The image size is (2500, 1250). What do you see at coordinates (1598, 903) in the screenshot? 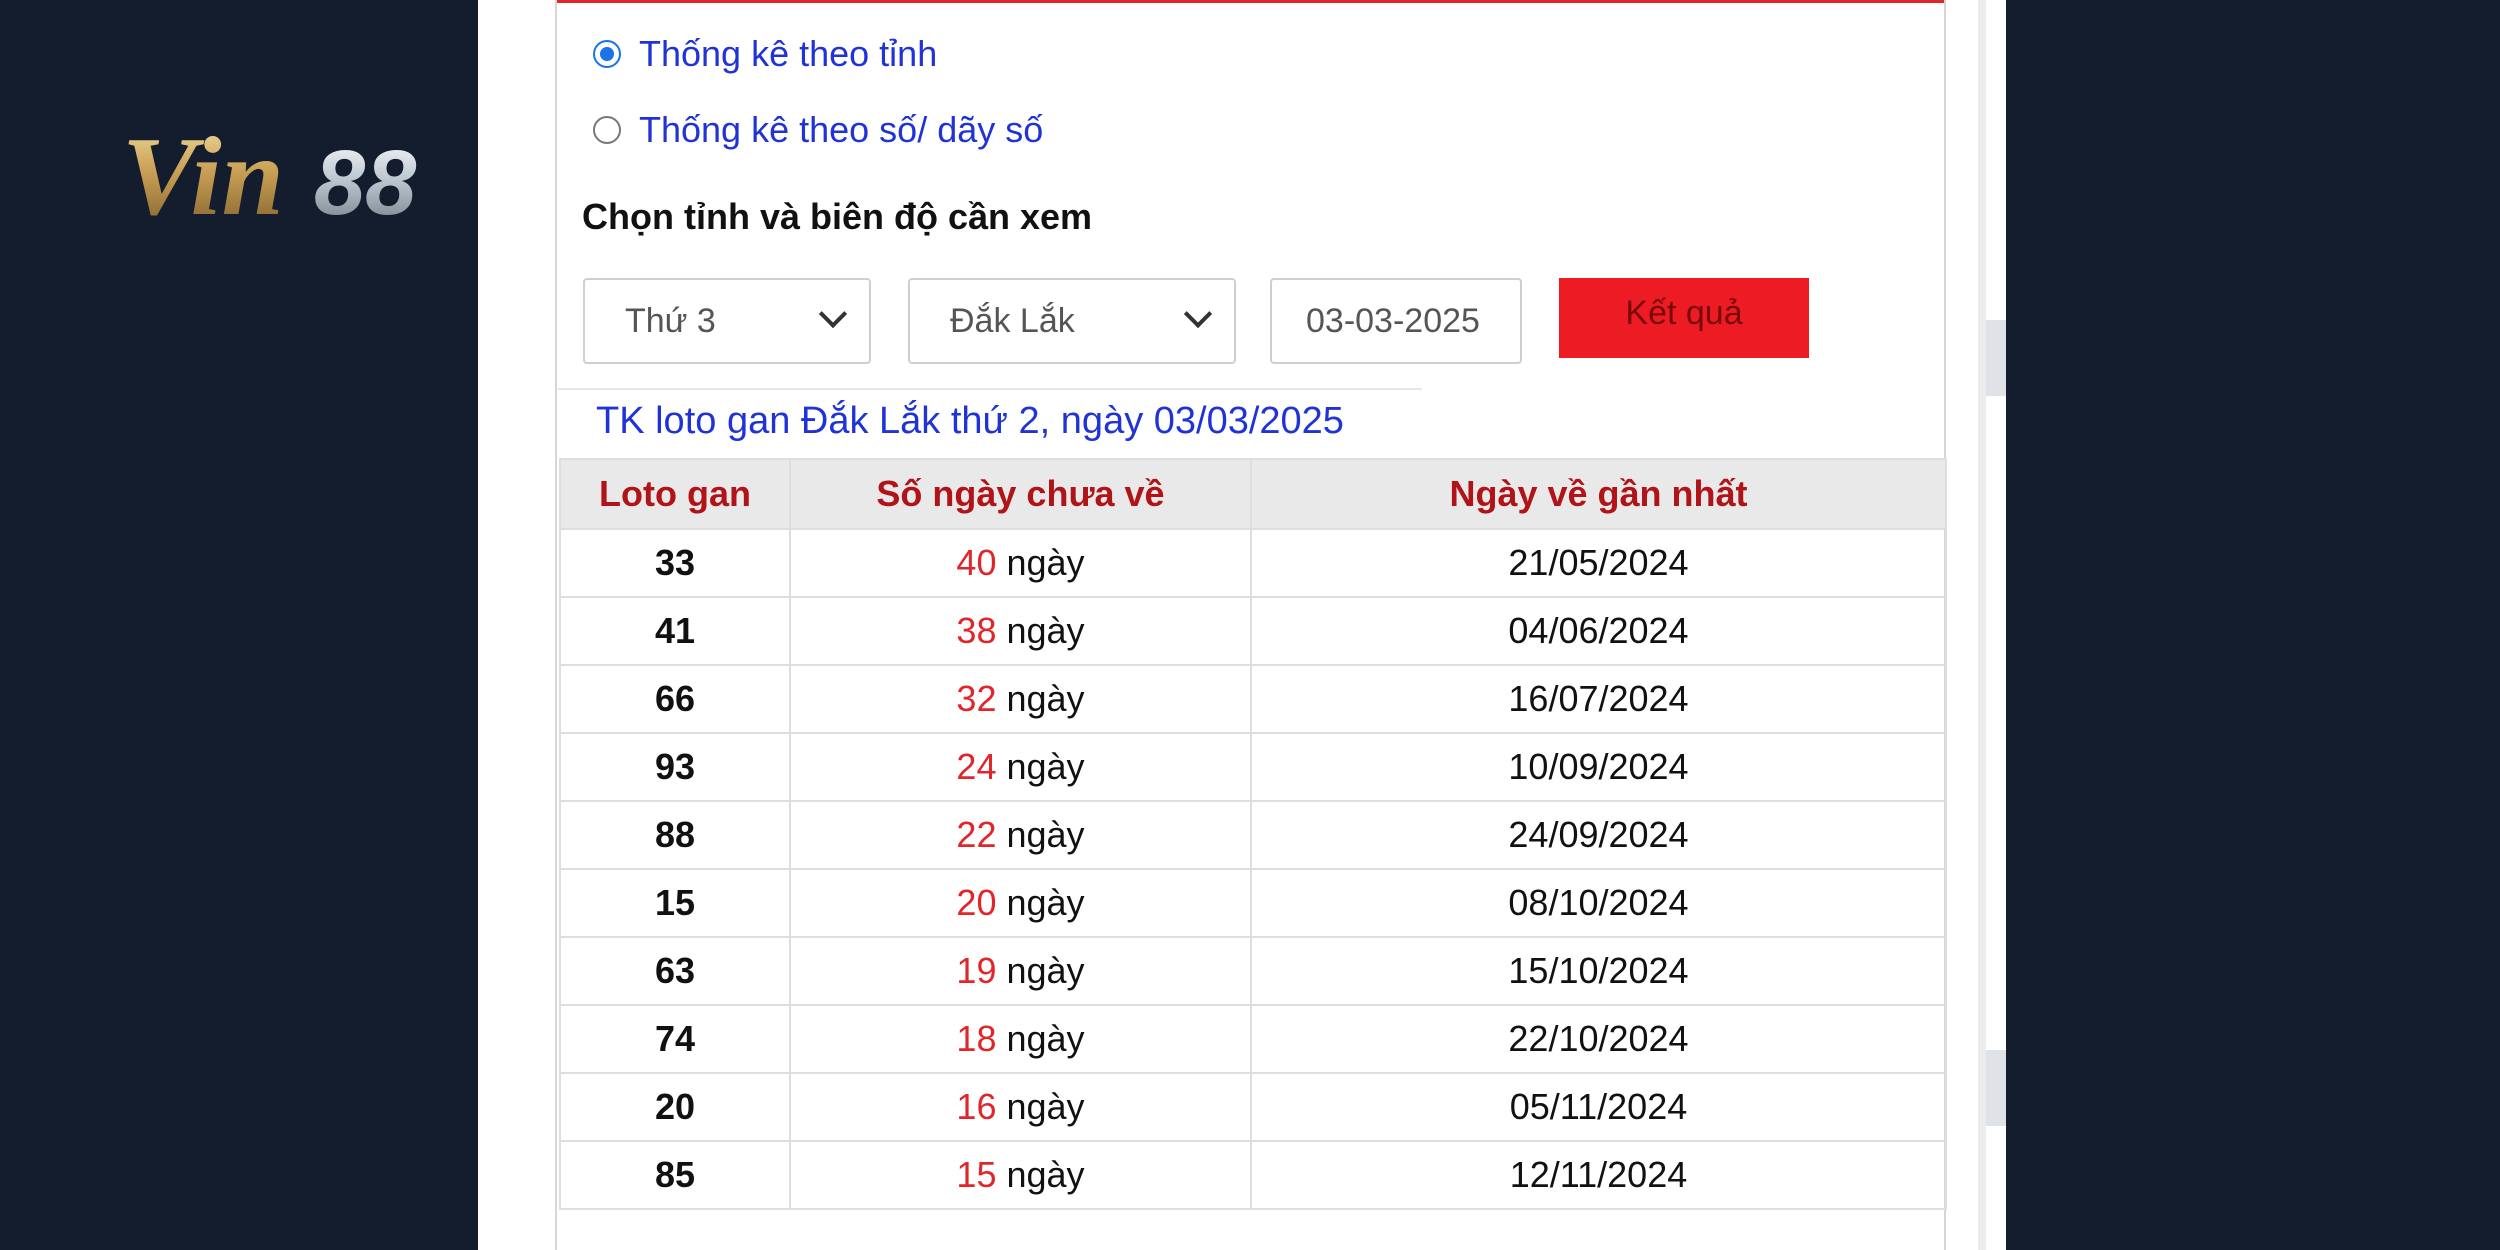
I see `last-date: 08/10/2024` at bounding box center [1598, 903].